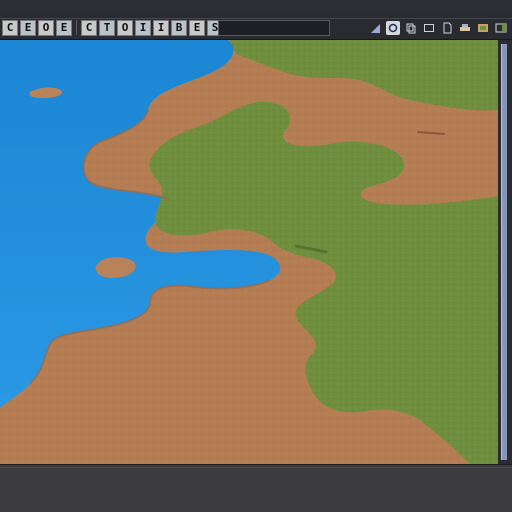 The width and height of the screenshot is (512, 512). Describe the element at coordinates (274, 28) in the screenshot. I see `toolbar-field` at that location.